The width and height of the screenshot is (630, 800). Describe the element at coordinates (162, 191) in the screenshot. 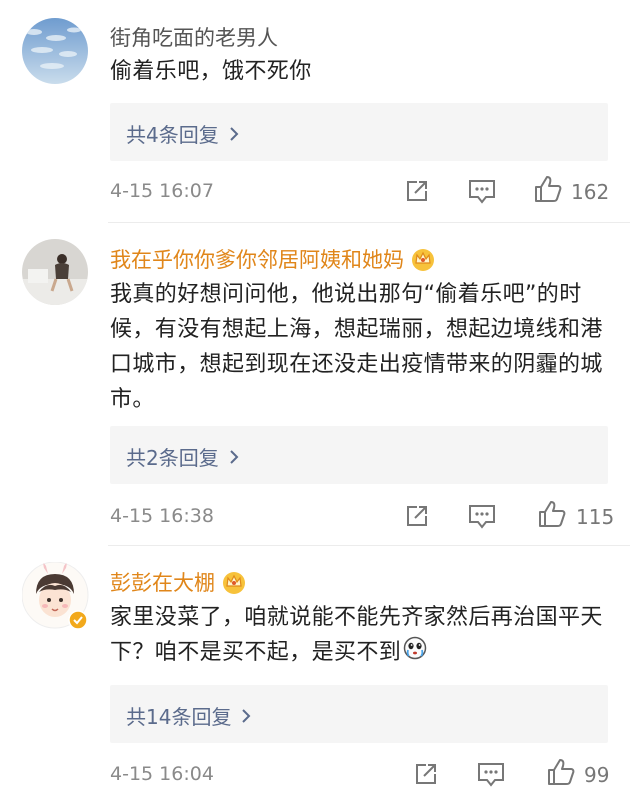

I see `timestamp: 4-15 16:07` at that location.